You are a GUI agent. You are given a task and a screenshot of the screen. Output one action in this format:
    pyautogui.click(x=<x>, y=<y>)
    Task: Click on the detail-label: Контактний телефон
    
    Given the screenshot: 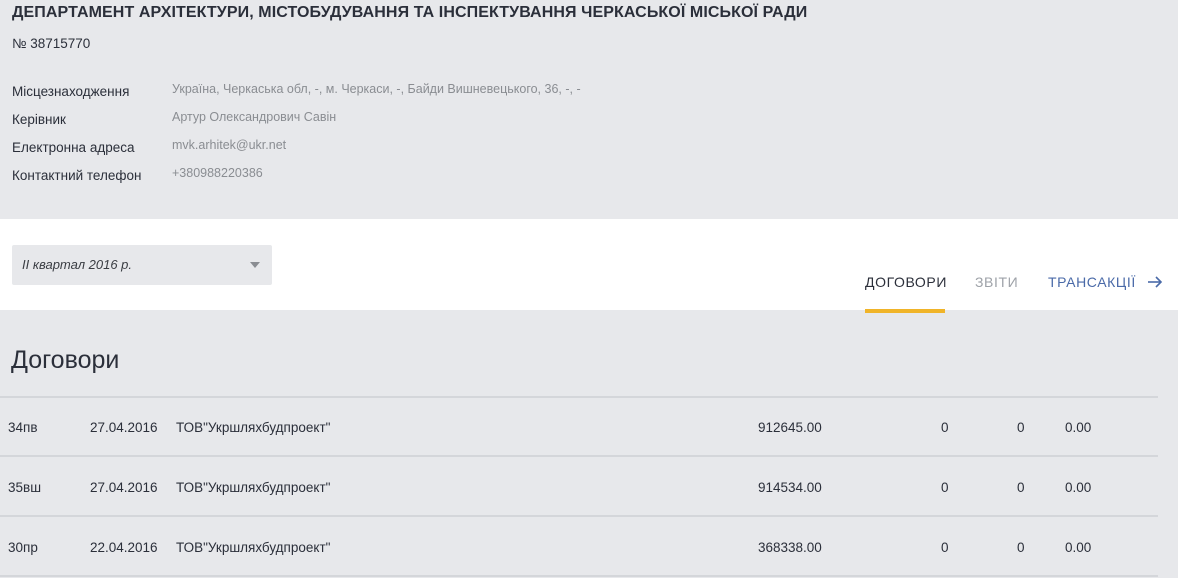 What is the action you would take?
    pyautogui.click(x=77, y=175)
    